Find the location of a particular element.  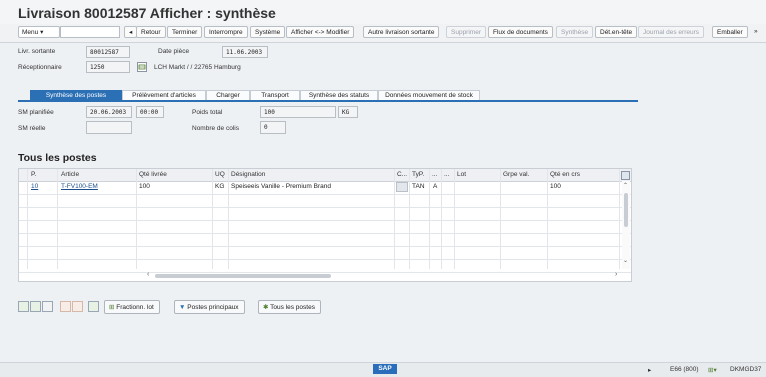

receptionnaire-label: Réceptionnaire is located at coordinates (40, 67).